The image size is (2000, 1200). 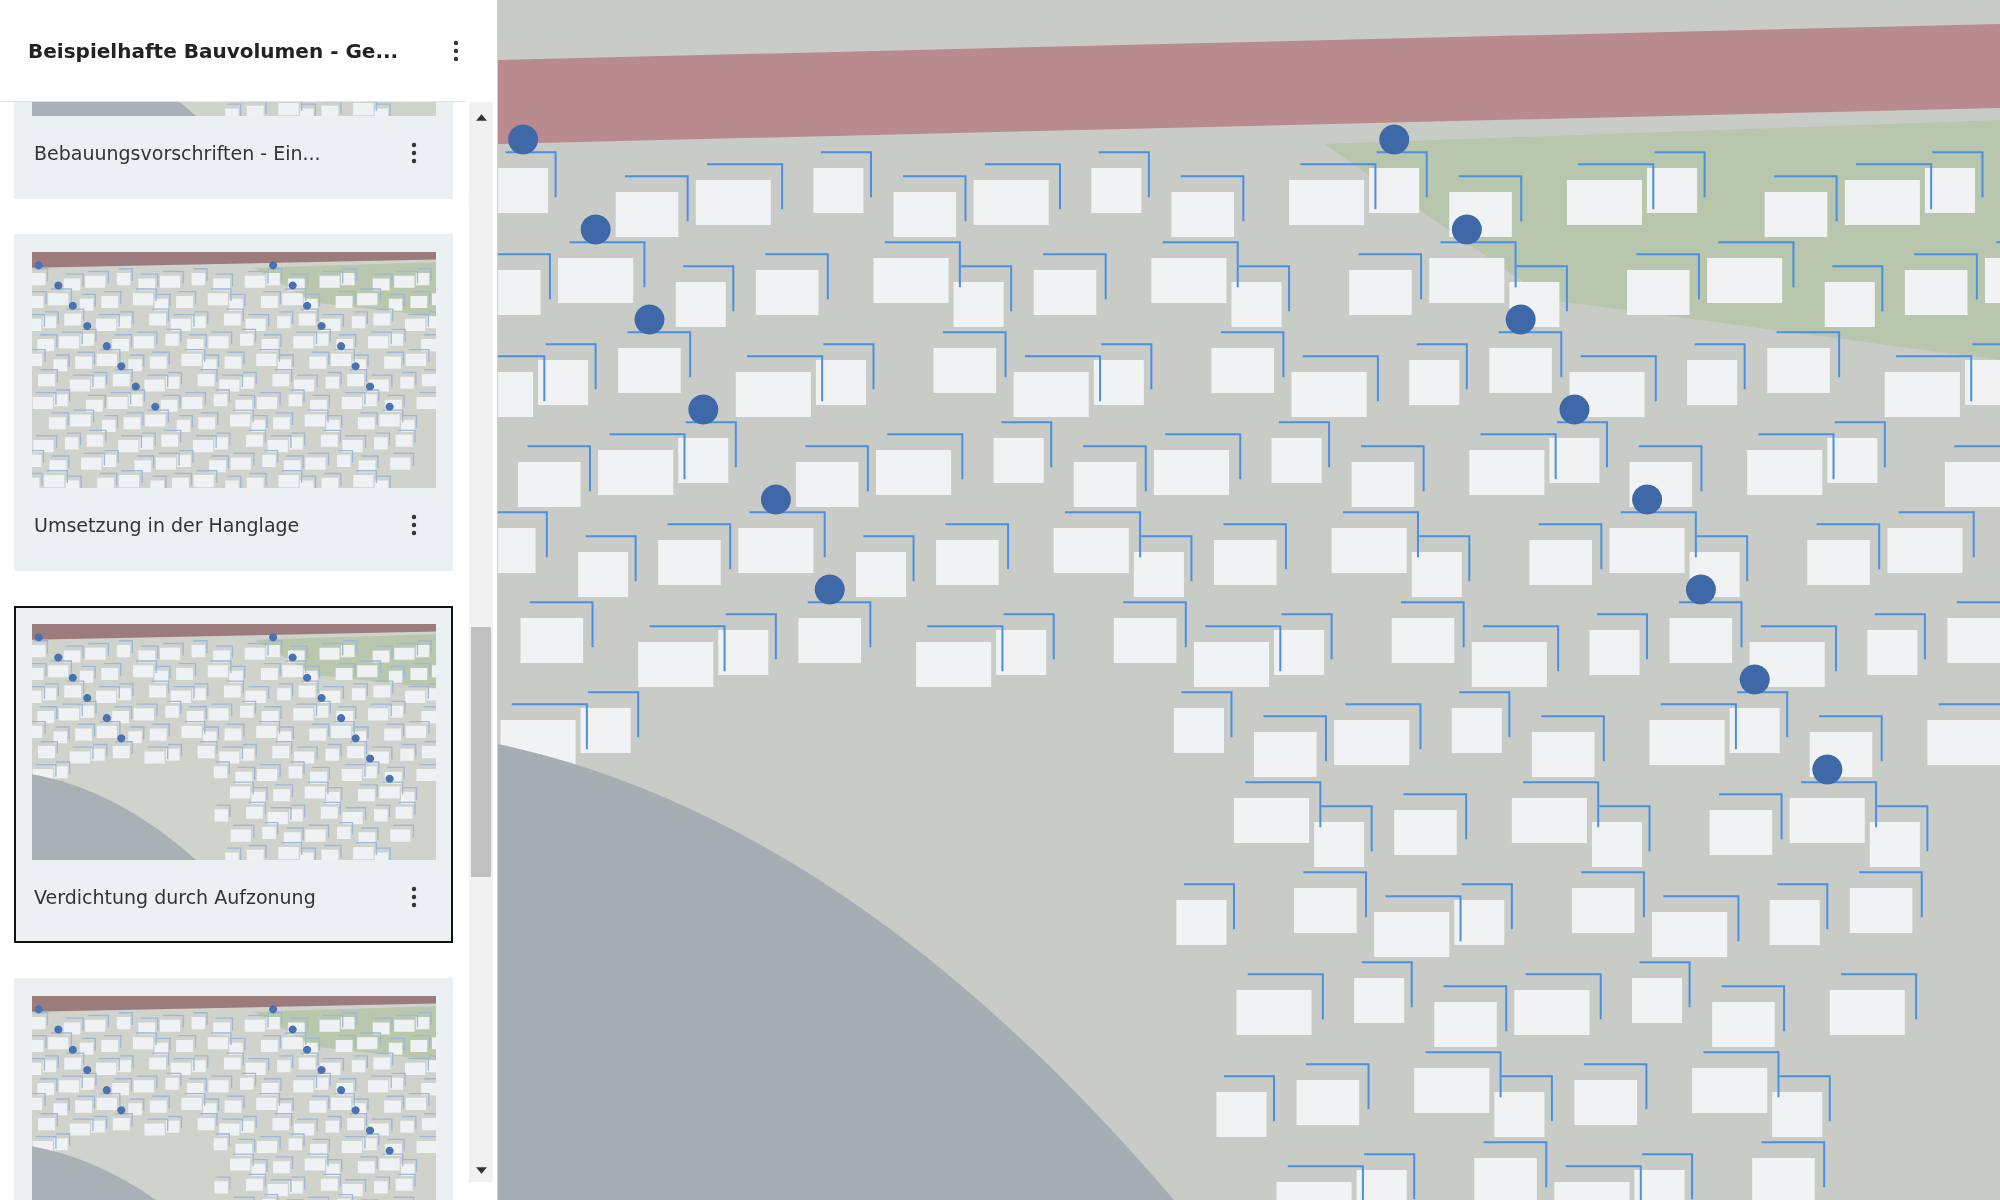 What do you see at coordinates (481, 752) in the screenshot?
I see `scroll-thumb` at bounding box center [481, 752].